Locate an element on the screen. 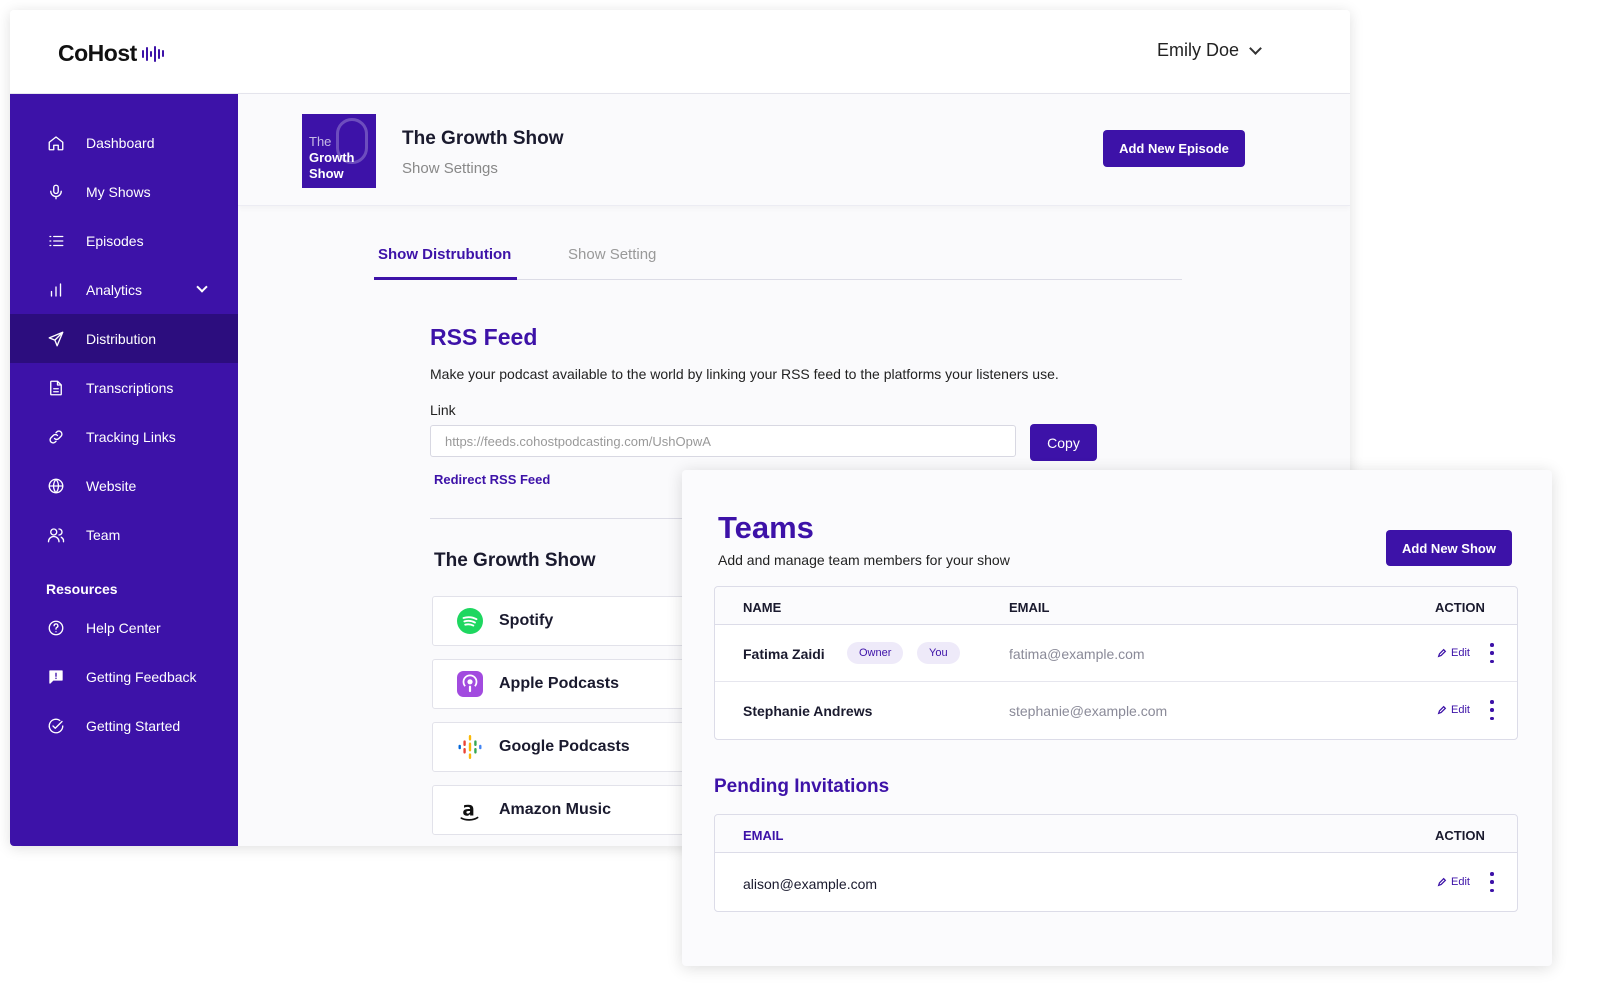 Image resolution: width=1600 pixels, height=1002 pixels. teams-title: Teams is located at coordinates (766, 527).